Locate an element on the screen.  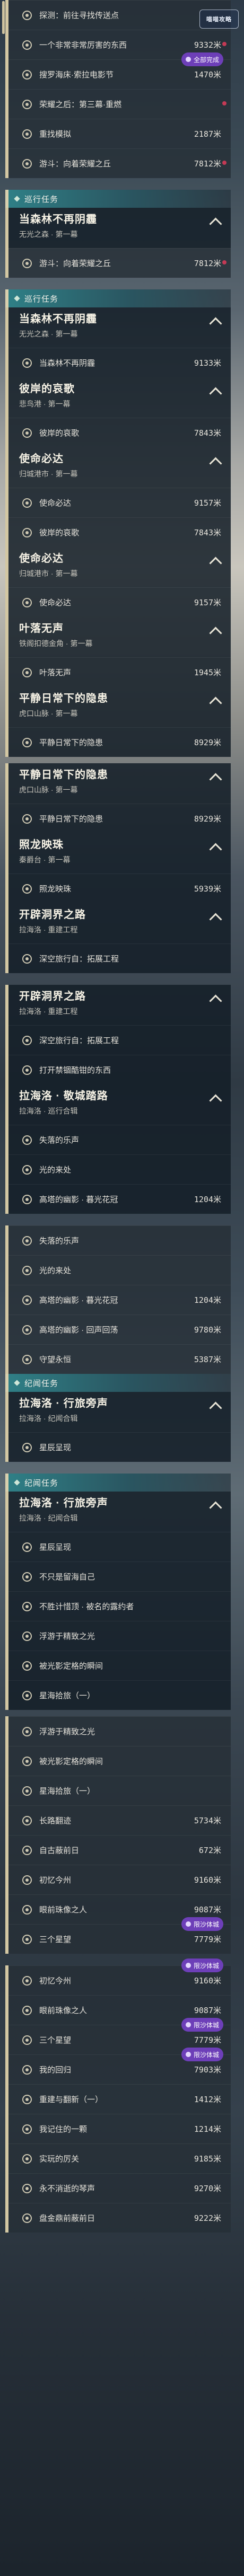
step-label: 高塔的幽影 · 暮光花冠 is located at coordinates (79, 1300).